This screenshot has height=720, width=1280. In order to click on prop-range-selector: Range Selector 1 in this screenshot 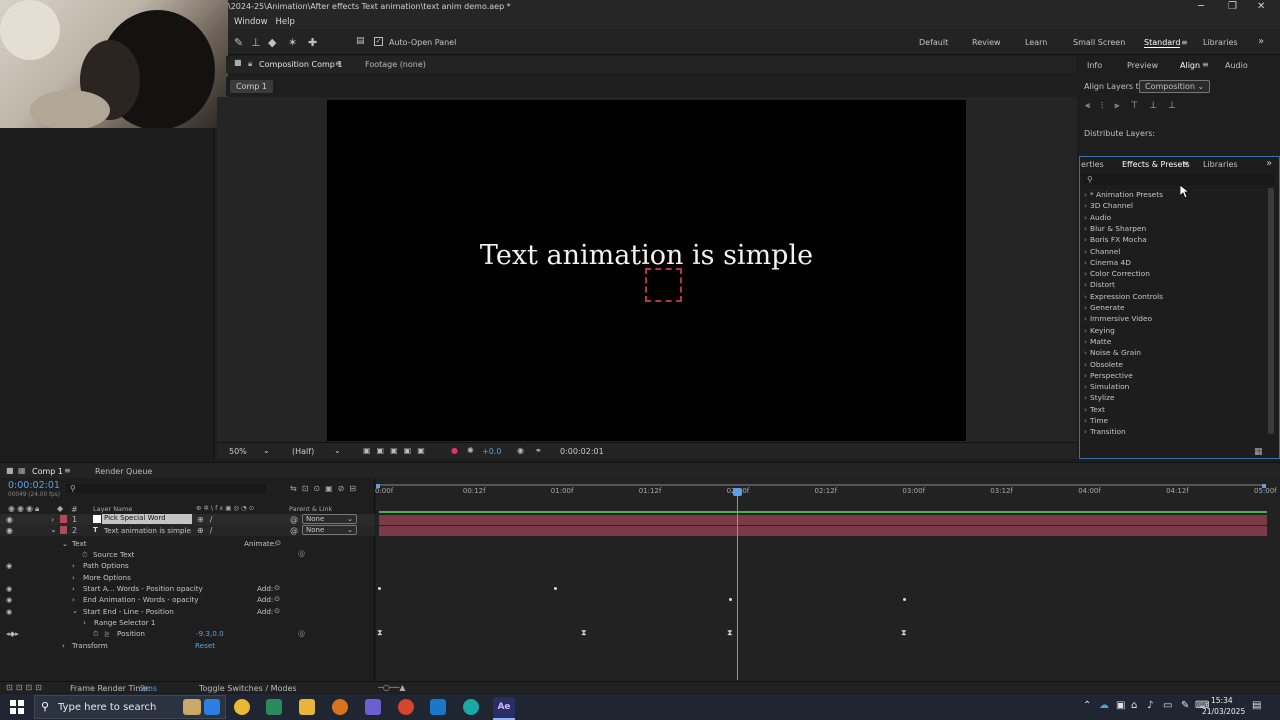, I will do `click(124, 623)`.